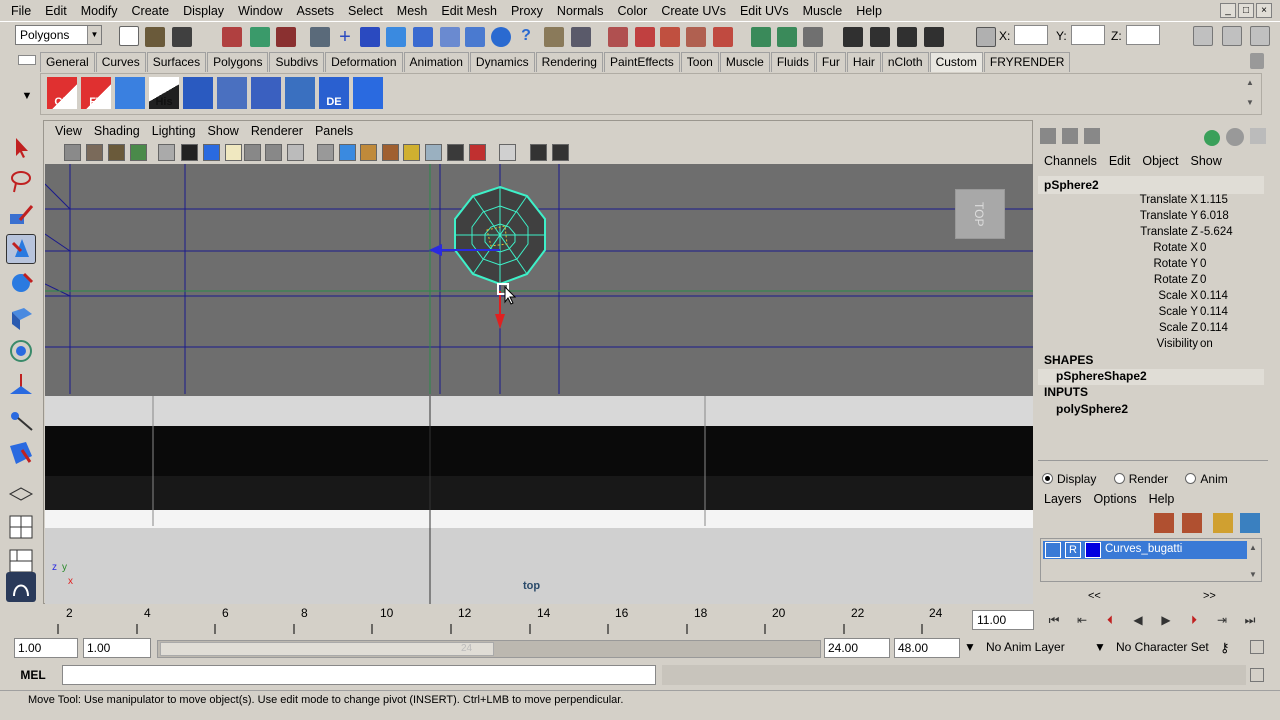 The width and height of the screenshot is (1280, 720). Describe the element at coordinates (166, 152) in the screenshot. I see `grid-toggle-icon` at that location.